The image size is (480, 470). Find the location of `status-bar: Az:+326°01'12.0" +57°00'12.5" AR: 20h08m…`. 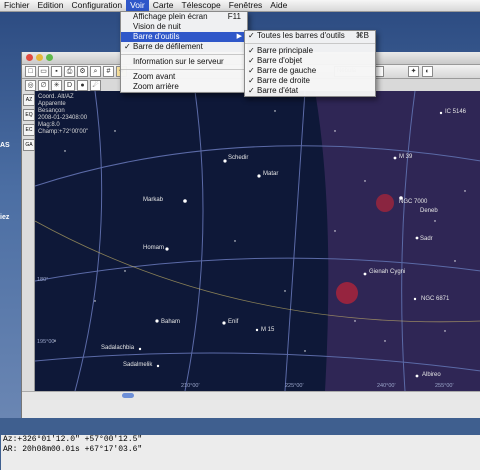

status-bar: Az:+326°01'12.0" +57°00'12.5" AR: 20h08m… is located at coordinates (240, 452).